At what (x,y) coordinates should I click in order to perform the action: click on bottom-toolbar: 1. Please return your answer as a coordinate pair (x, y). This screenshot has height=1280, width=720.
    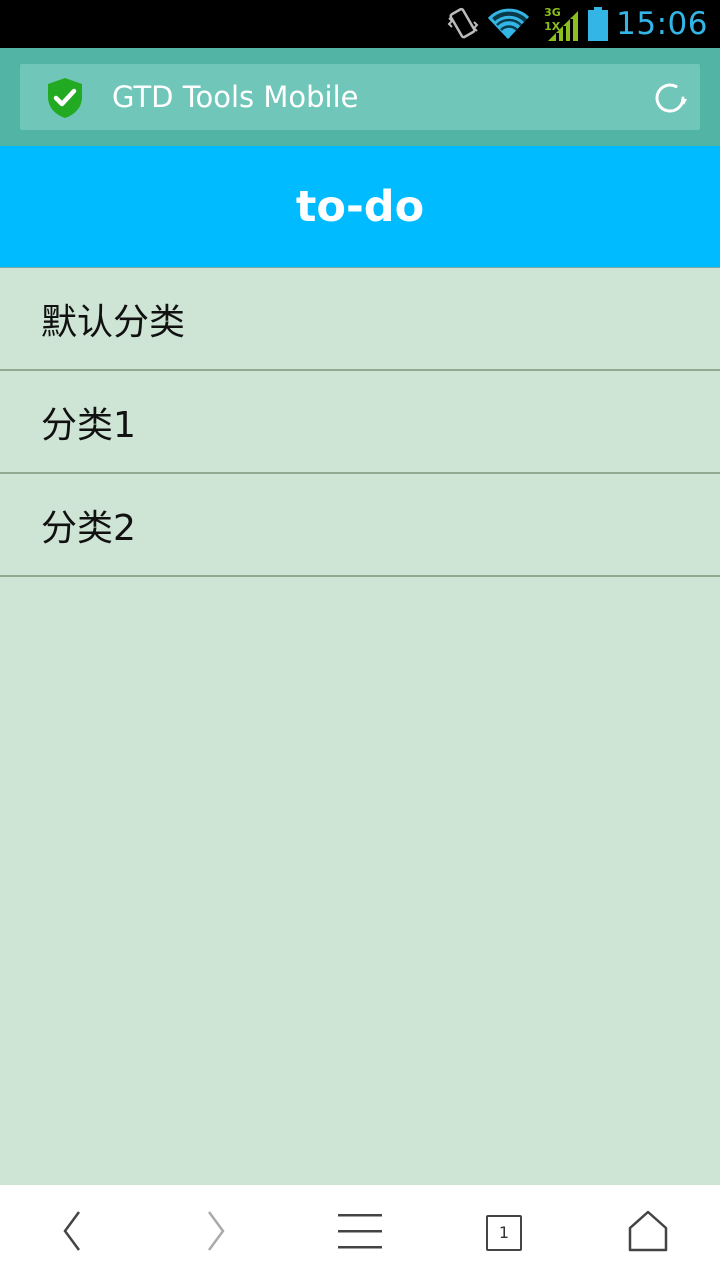
    Looking at the image, I should click on (360, 1232).